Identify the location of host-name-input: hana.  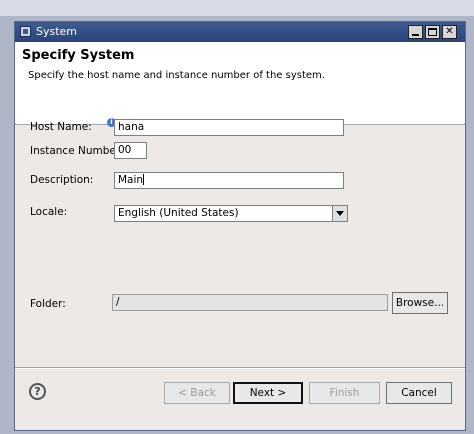
(229, 127).